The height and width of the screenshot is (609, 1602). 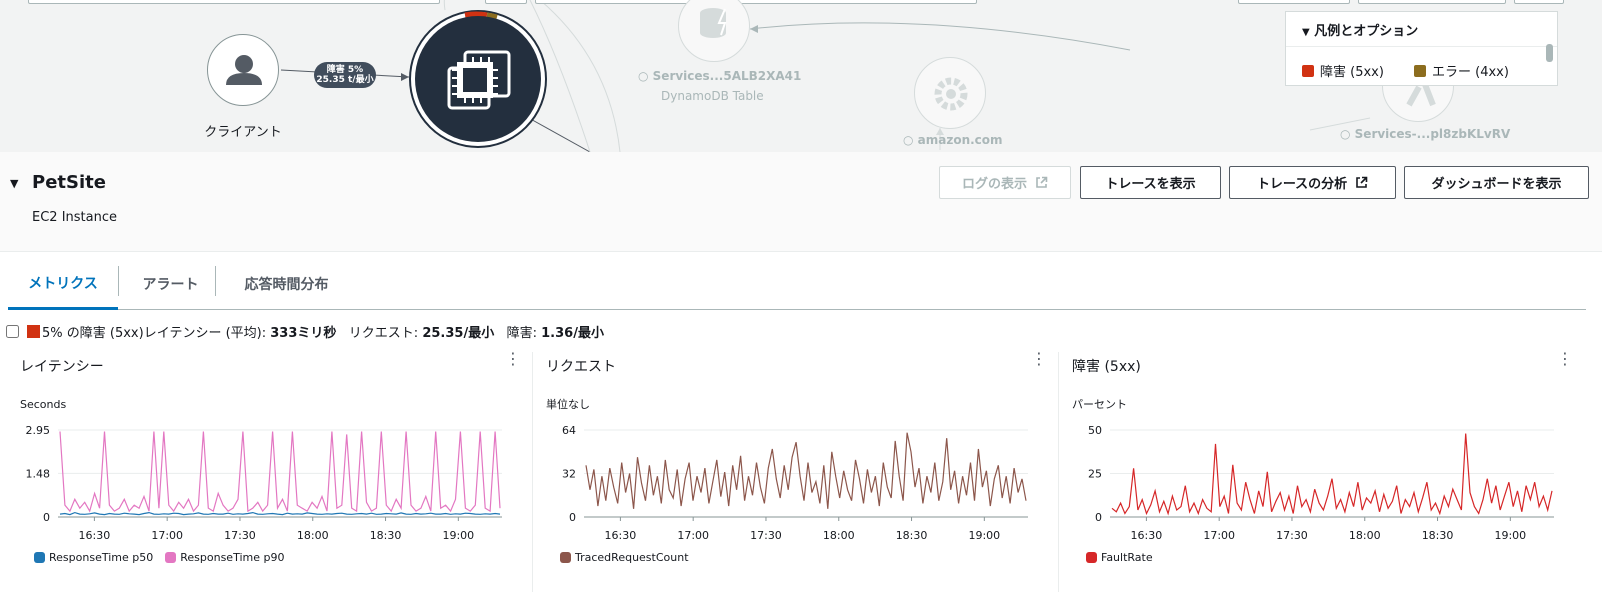 I want to click on client-node, so click(x=243, y=70).